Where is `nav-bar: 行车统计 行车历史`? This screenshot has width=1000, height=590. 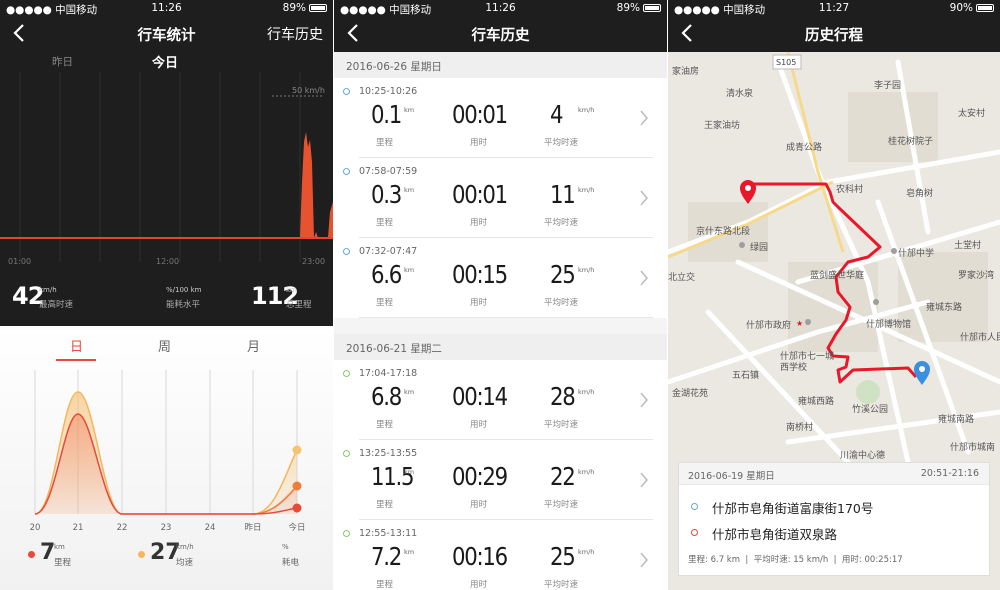
nav-bar: 行车统计 行车历史 is located at coordinates (166, 34).